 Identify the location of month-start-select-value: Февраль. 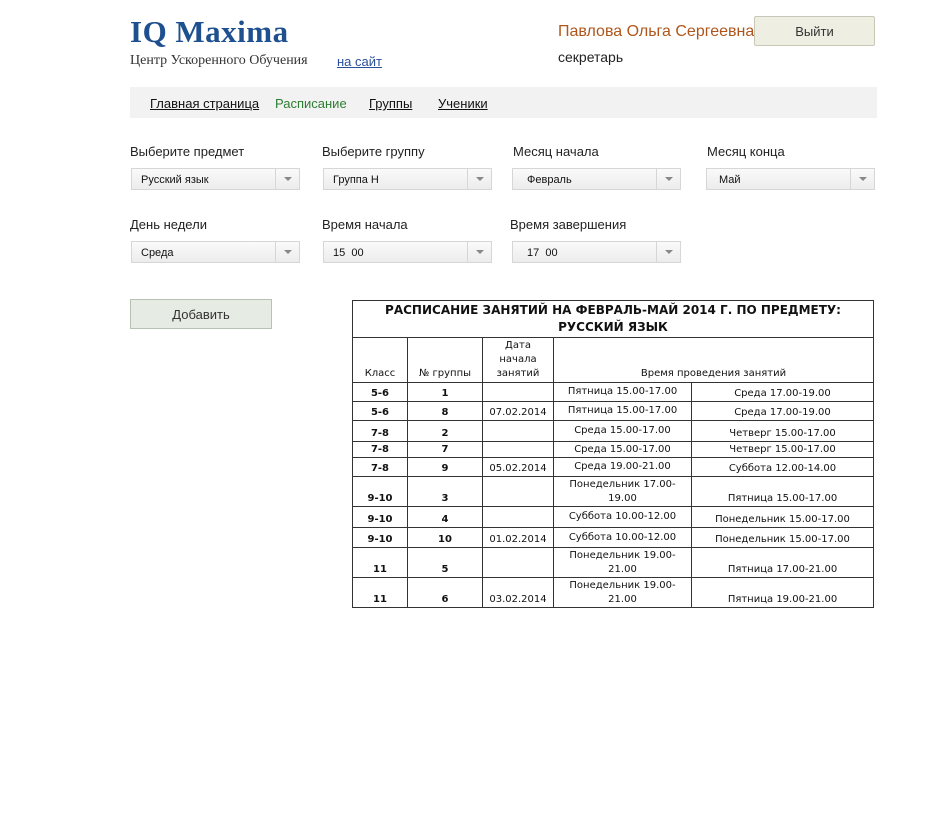
(549, 180).